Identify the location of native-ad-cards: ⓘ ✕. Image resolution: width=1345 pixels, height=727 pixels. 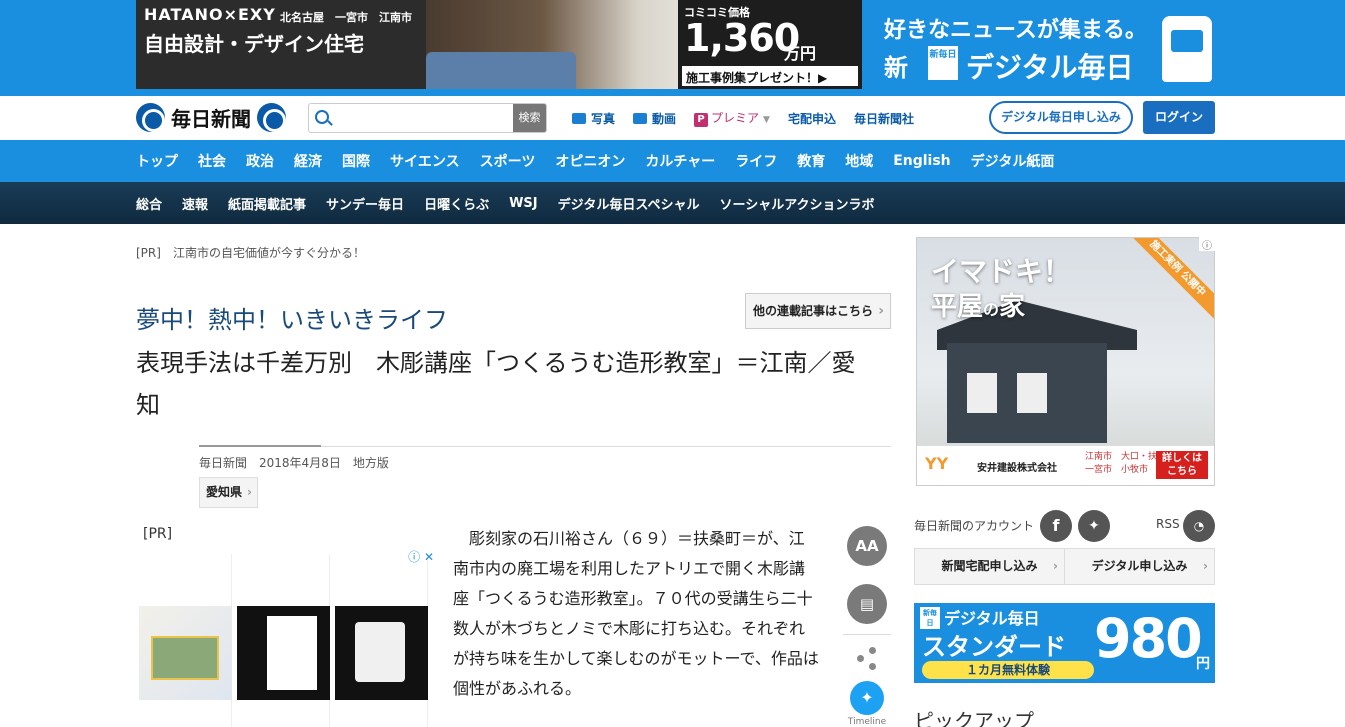
(285, 637).